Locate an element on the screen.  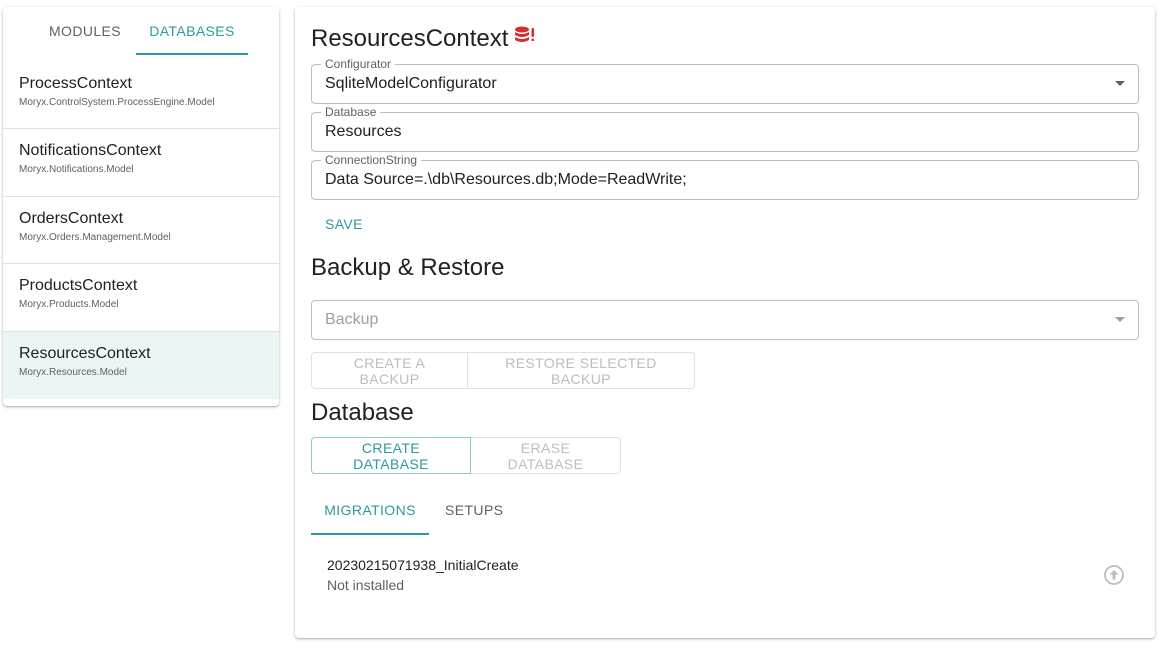
context-name: OrdersContext is located at coordinates (71, 218).